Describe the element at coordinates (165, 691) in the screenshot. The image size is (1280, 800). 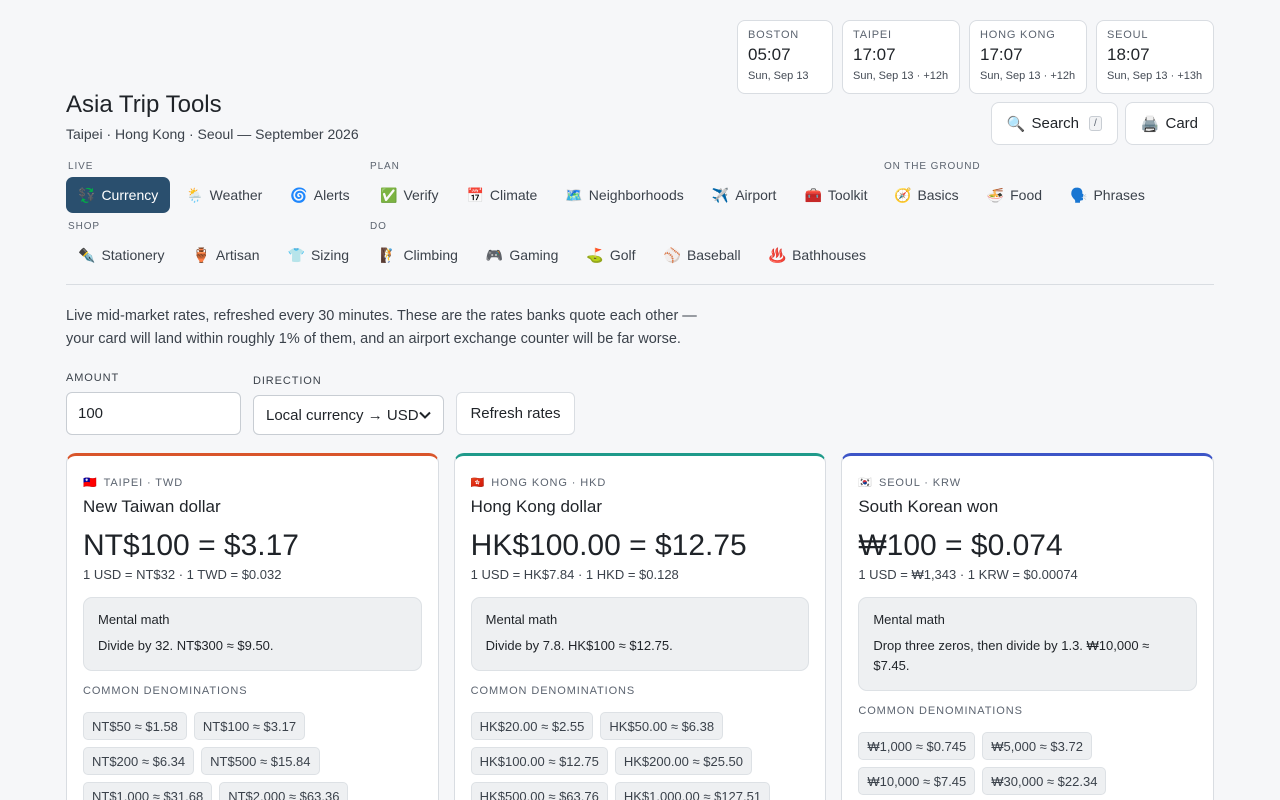
I see `denominations-label: COMMON DENOMINATIONS` at that location.